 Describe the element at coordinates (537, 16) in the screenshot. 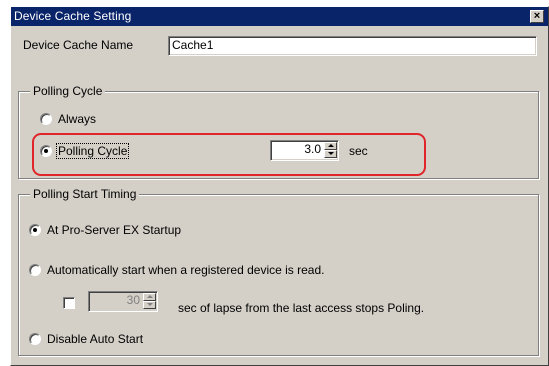

I see `close-button: ×` at that location.